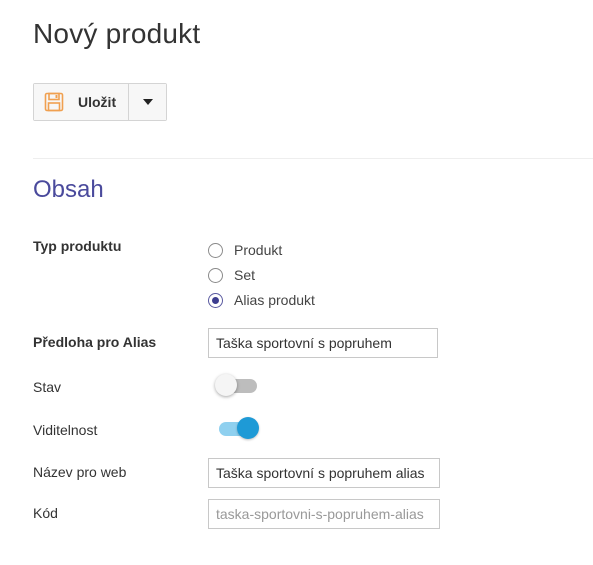 This screenshot has height=565, width=593. What do you see at coordinates (215, 300) in the screenshot?
I see `radio-alias-produkt-circle` at bounding box center [215, 300].